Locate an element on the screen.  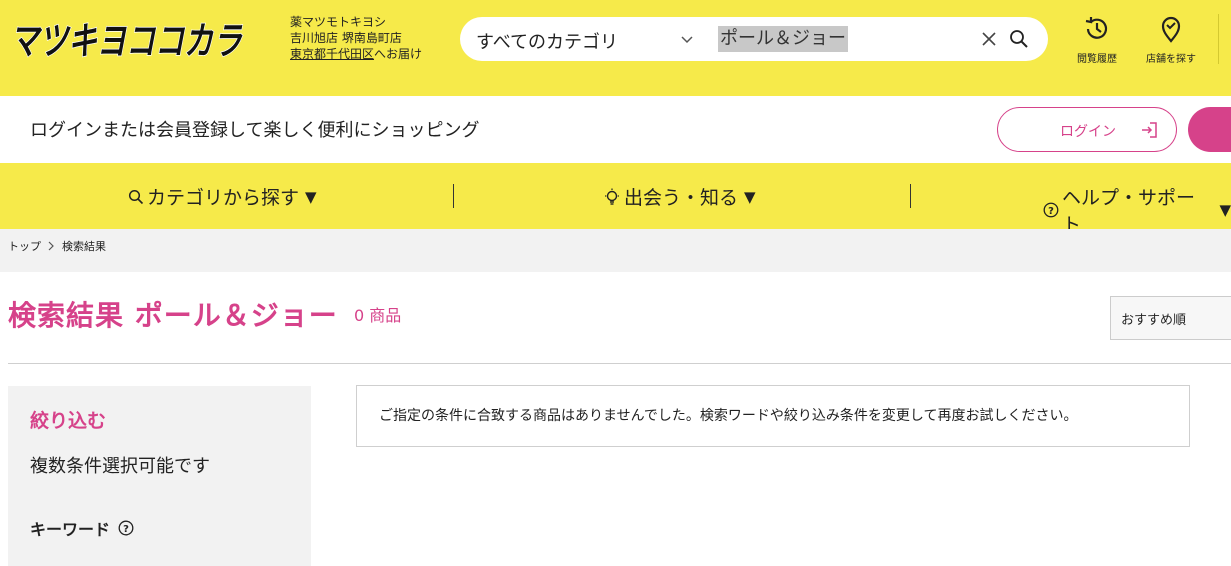
store-finder-label: 店舗を探す is located at coordinates (1171, 59).